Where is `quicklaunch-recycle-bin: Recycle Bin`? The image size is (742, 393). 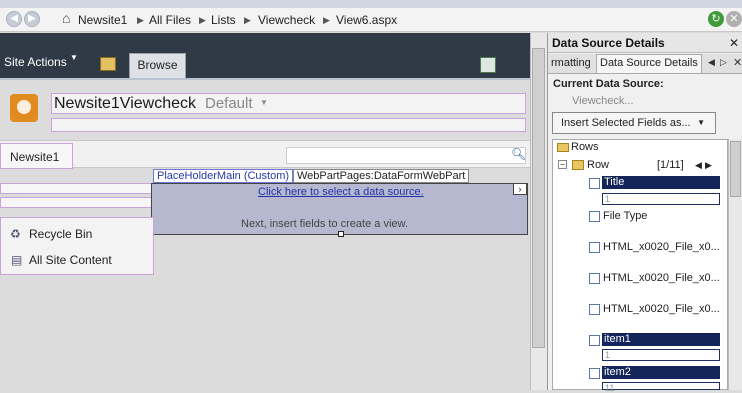 quicklaunch-recycle-bin: Recycle Bin is located at coordinates (60, 234).